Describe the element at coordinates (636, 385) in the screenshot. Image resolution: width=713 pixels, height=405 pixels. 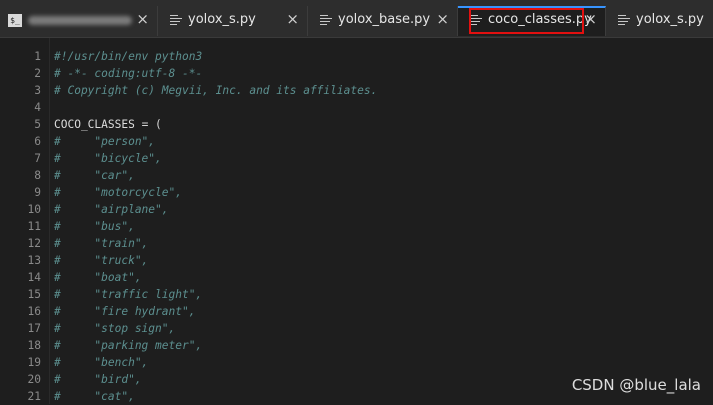
I see `watermark: CSDN @blue_lala` at that location.